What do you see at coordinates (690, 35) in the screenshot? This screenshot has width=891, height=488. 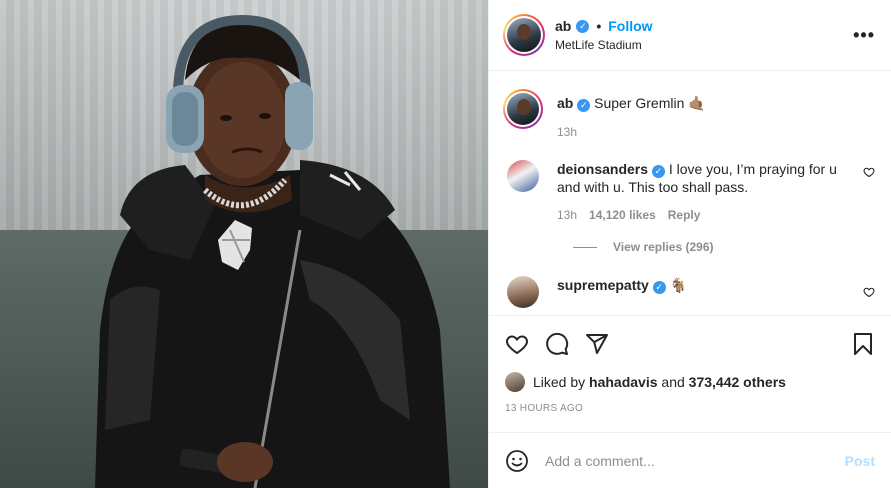 I see `post-header: ab ✓ • Follow MetLife Stadium •••` at bounding box center [690, 35].